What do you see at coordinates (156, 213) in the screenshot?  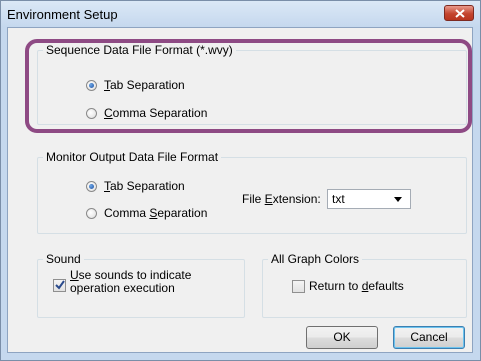 I see `monitor-comma-label: Comma Separation` at bounding box center [156, 213].